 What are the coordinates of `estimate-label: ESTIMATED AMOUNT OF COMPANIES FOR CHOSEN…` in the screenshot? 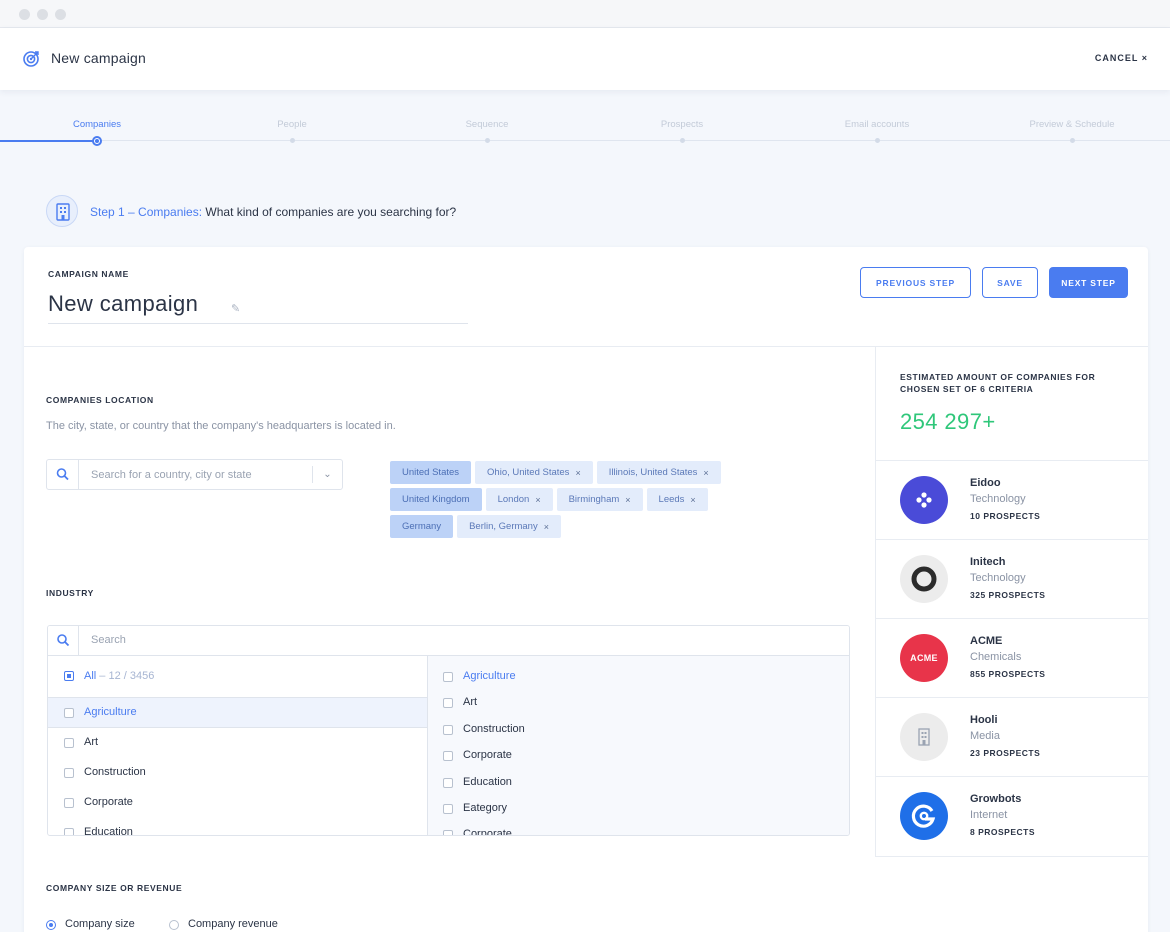 It's located at (998, 383).